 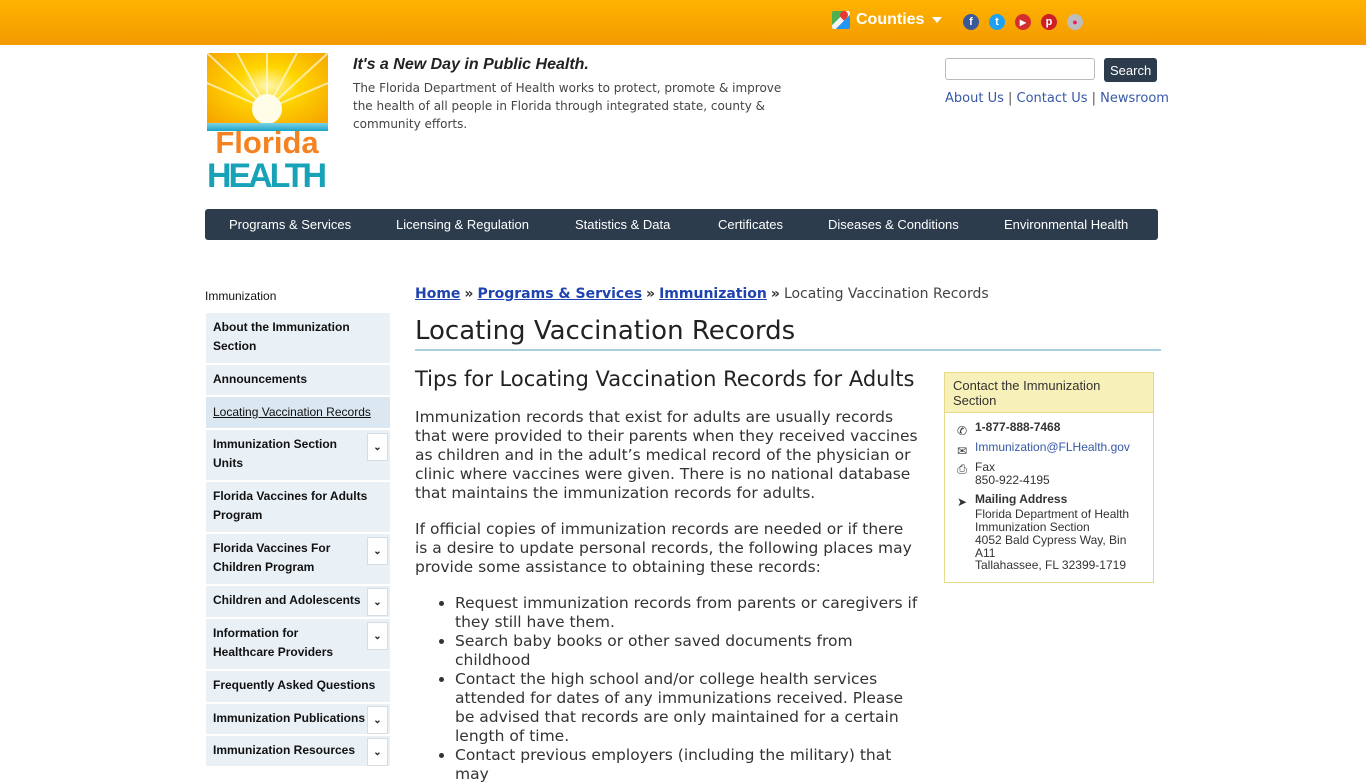 What do you see at coordinates (437, 294) in the screenshot?
I see `breadcrumb-home: Home` at bounding box center [437, 294].